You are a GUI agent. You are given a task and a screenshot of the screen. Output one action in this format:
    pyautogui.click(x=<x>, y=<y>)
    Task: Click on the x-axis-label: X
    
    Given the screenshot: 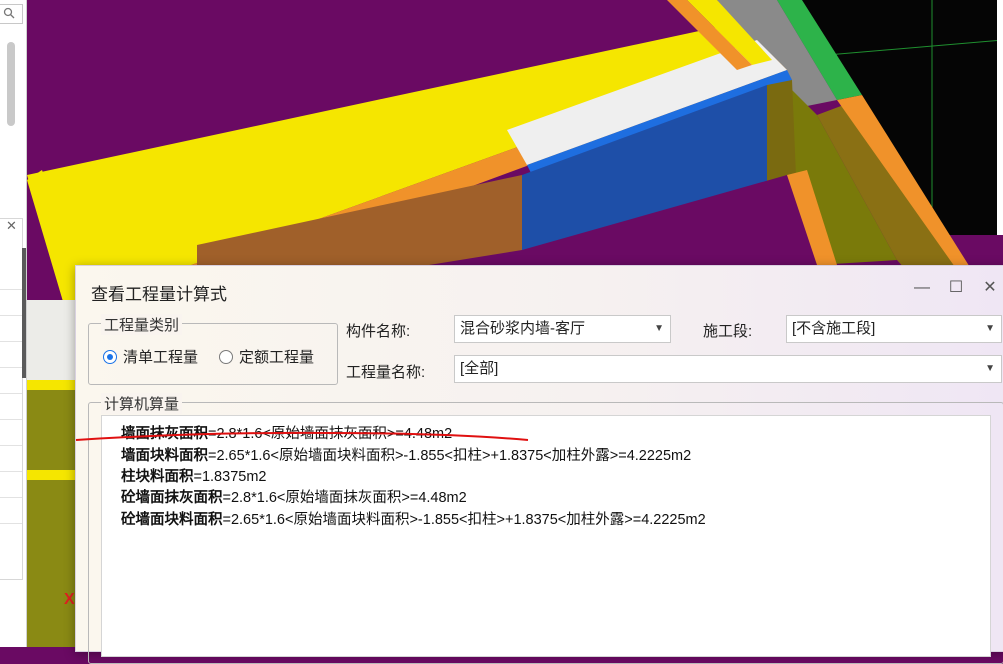 What is the action you would take?
    pyautogui.click(x=69, y=599)
    